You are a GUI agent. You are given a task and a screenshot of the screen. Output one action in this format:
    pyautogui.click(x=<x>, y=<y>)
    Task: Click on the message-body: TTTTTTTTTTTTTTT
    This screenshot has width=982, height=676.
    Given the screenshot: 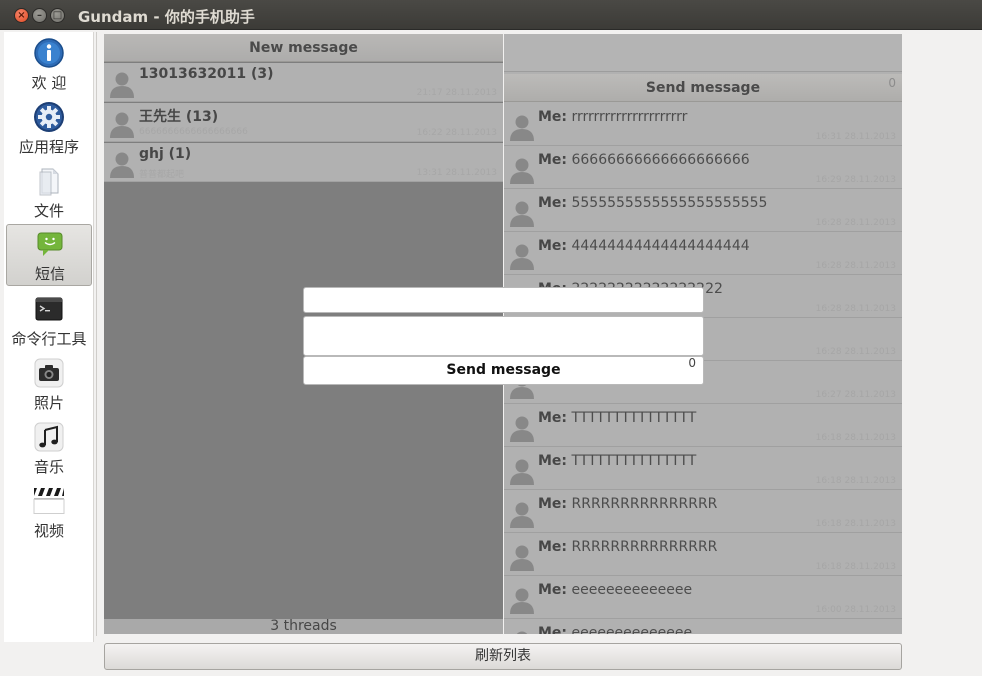 What is the action you would take?
    pyautogui.click(x=634, y=461)
    